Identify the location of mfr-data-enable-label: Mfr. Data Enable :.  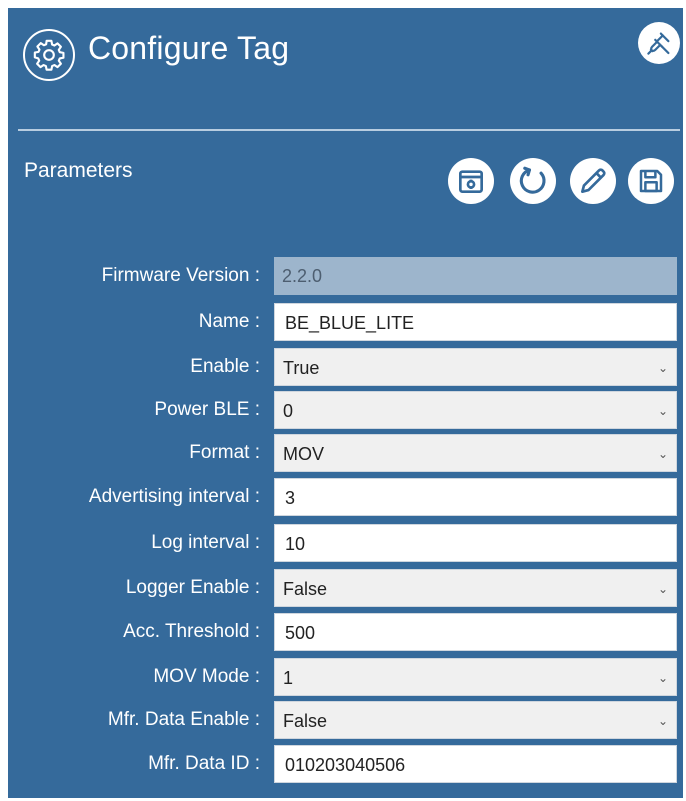
(183, 719).